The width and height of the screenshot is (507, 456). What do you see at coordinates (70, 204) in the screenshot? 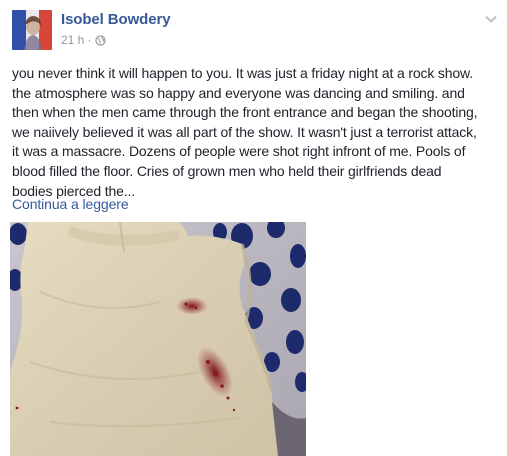
I see `read-more-link: Continua a leggere` at bounding box center [70, 204].